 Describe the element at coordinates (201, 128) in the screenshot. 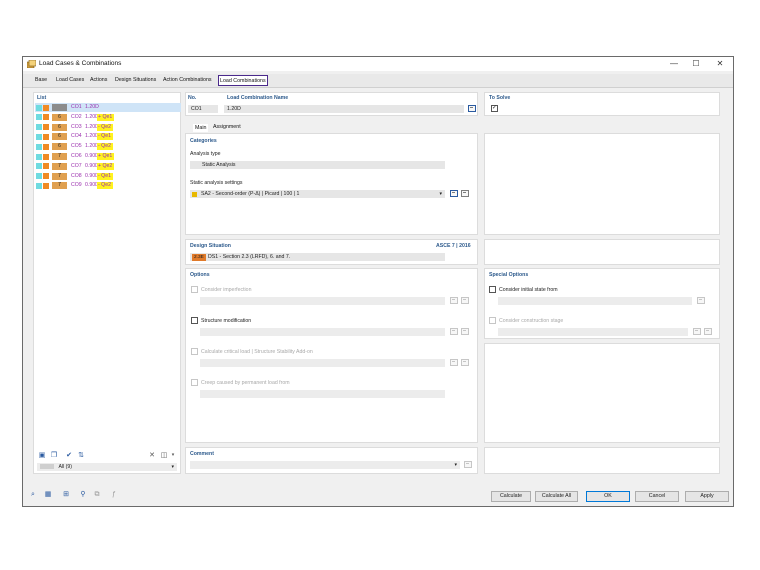

I see `subtab-main: Main` at that location.